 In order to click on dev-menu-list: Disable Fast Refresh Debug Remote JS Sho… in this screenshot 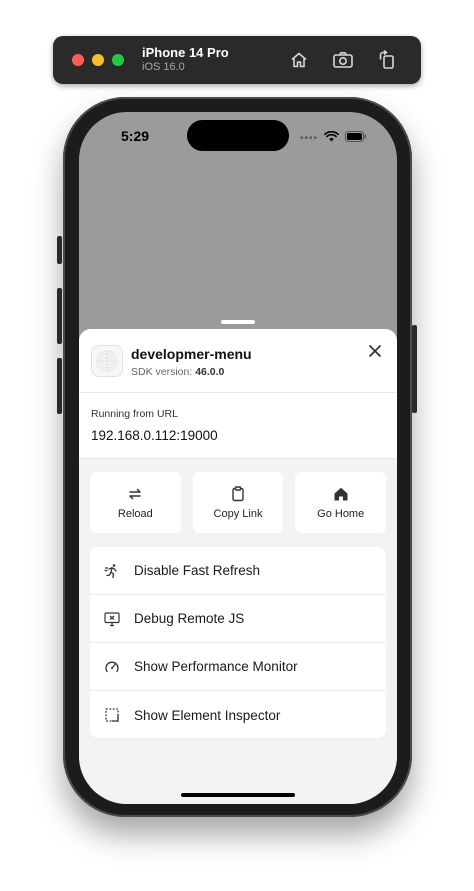, I will do `click(238, 642)`.